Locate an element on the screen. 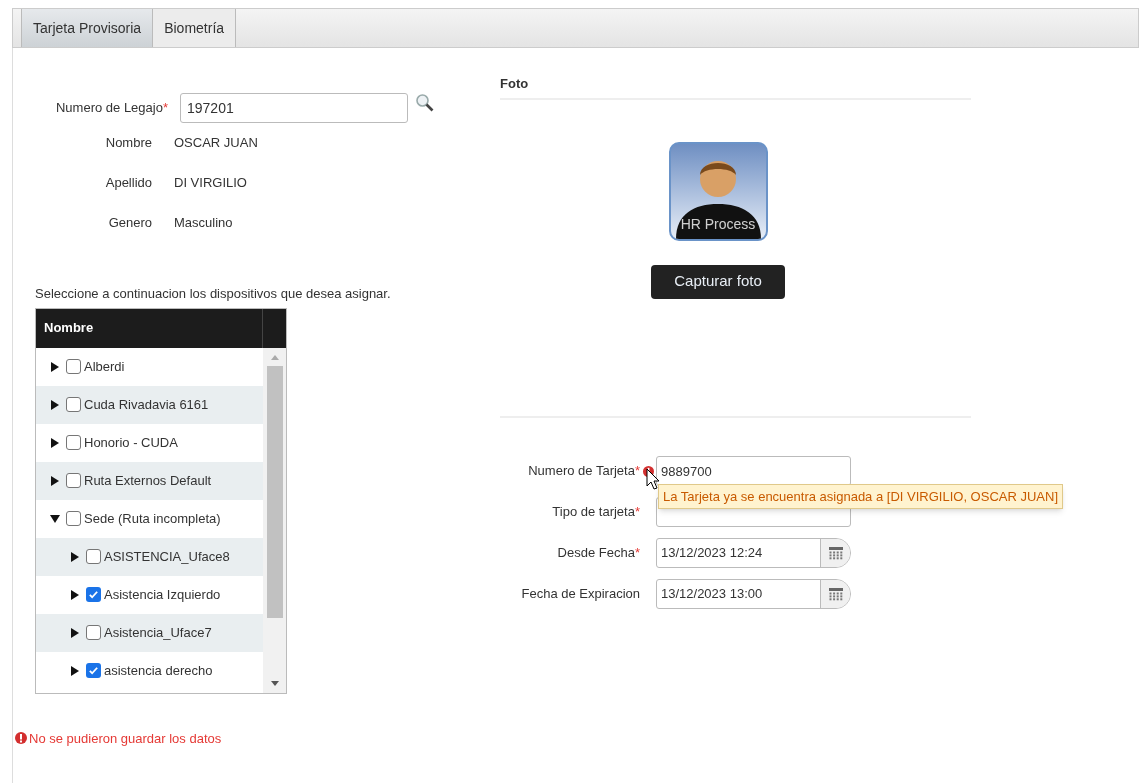 The height and width of the screenshot is (783, 1139). tree-label: Alberdi is located at coordinates (104, 366).